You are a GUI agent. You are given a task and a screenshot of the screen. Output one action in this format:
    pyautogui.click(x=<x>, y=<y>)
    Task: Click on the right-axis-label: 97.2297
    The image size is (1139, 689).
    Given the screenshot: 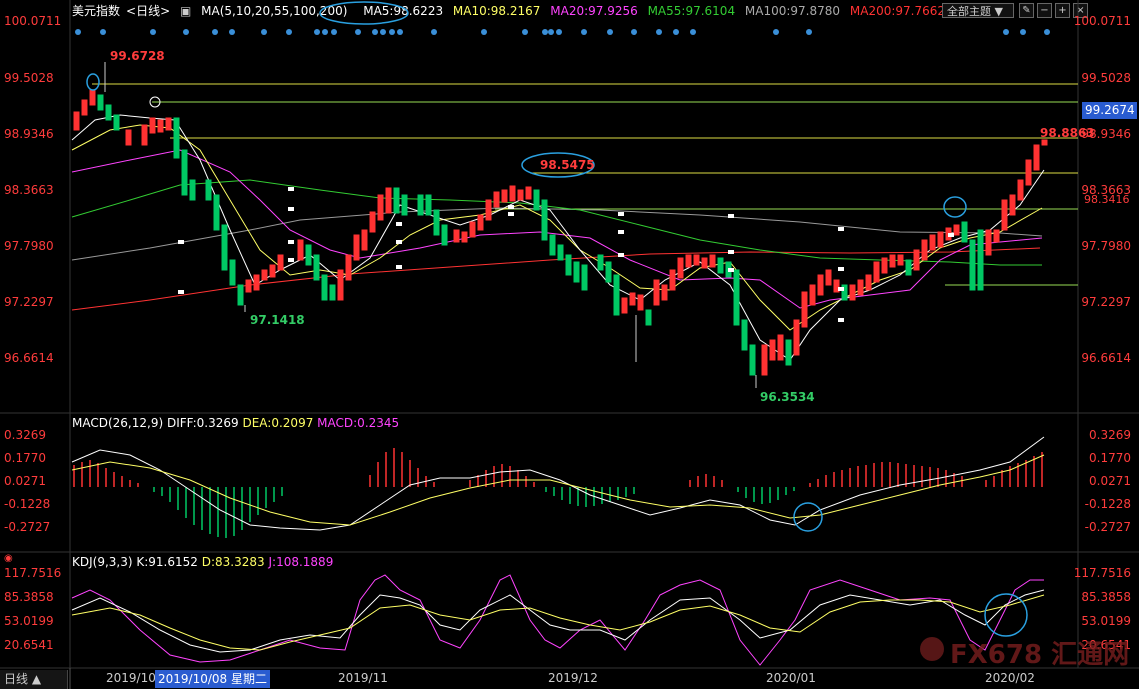 What is the action you would take?
    pyautogui.click(x=1106, y=302)
    